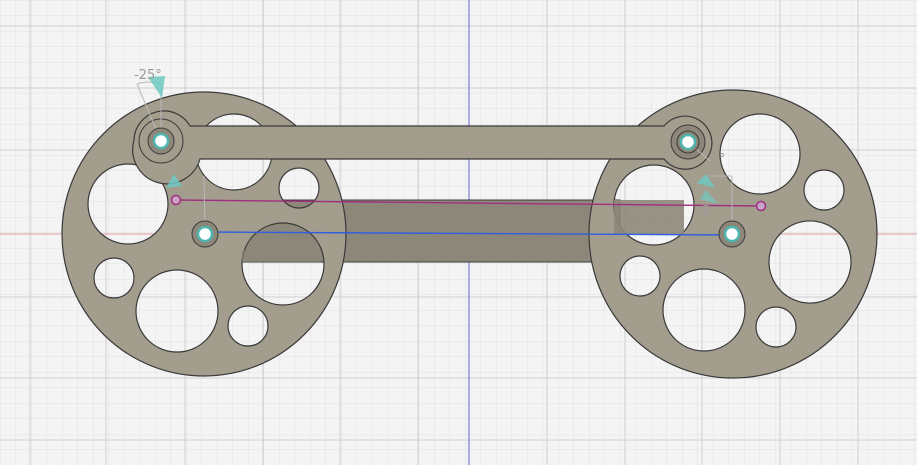 The height and width of the screenshot is (465, 917). I want to click on sketch-endpoint-left, so click(176, 200).